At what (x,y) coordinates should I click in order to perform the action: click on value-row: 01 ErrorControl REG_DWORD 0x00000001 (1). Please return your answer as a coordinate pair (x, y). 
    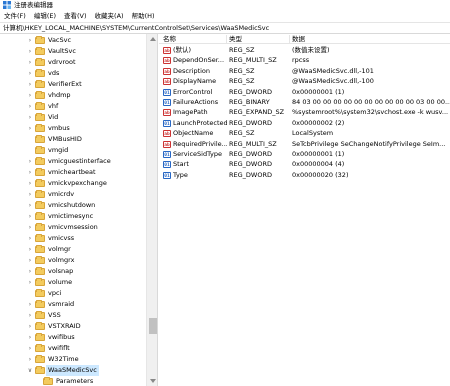
    Looking at the image, I should click on (304, 92).